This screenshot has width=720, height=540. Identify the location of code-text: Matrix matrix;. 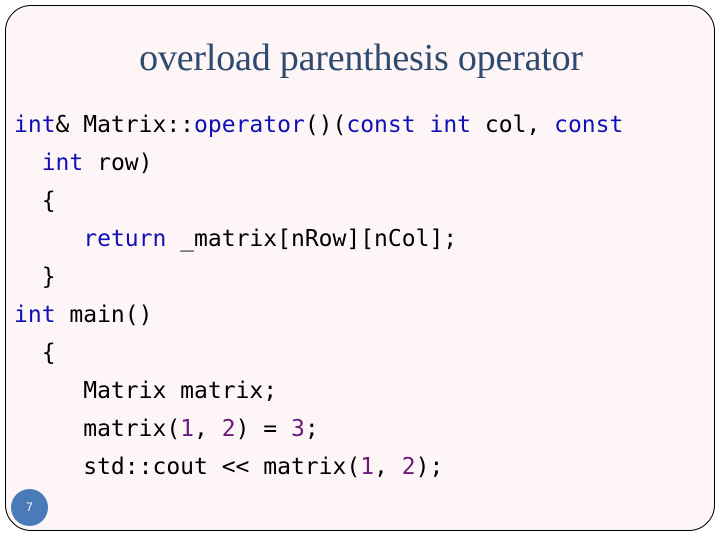
(146, 391).